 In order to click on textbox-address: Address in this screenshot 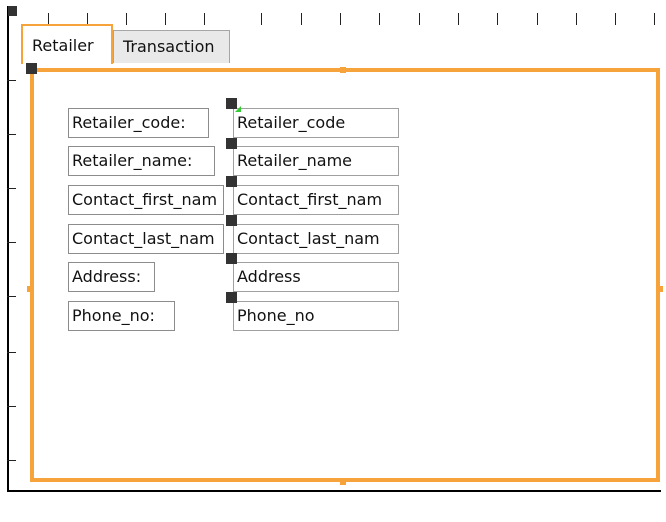, I will do `click(316, 277)`.